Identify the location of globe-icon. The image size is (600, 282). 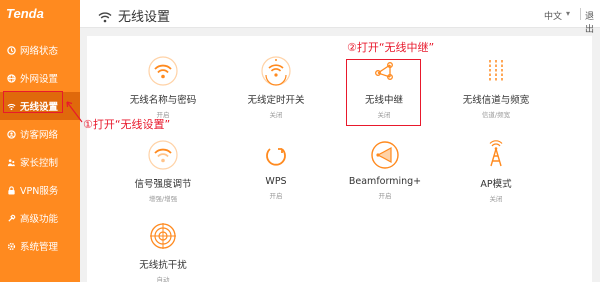
(11, 78).